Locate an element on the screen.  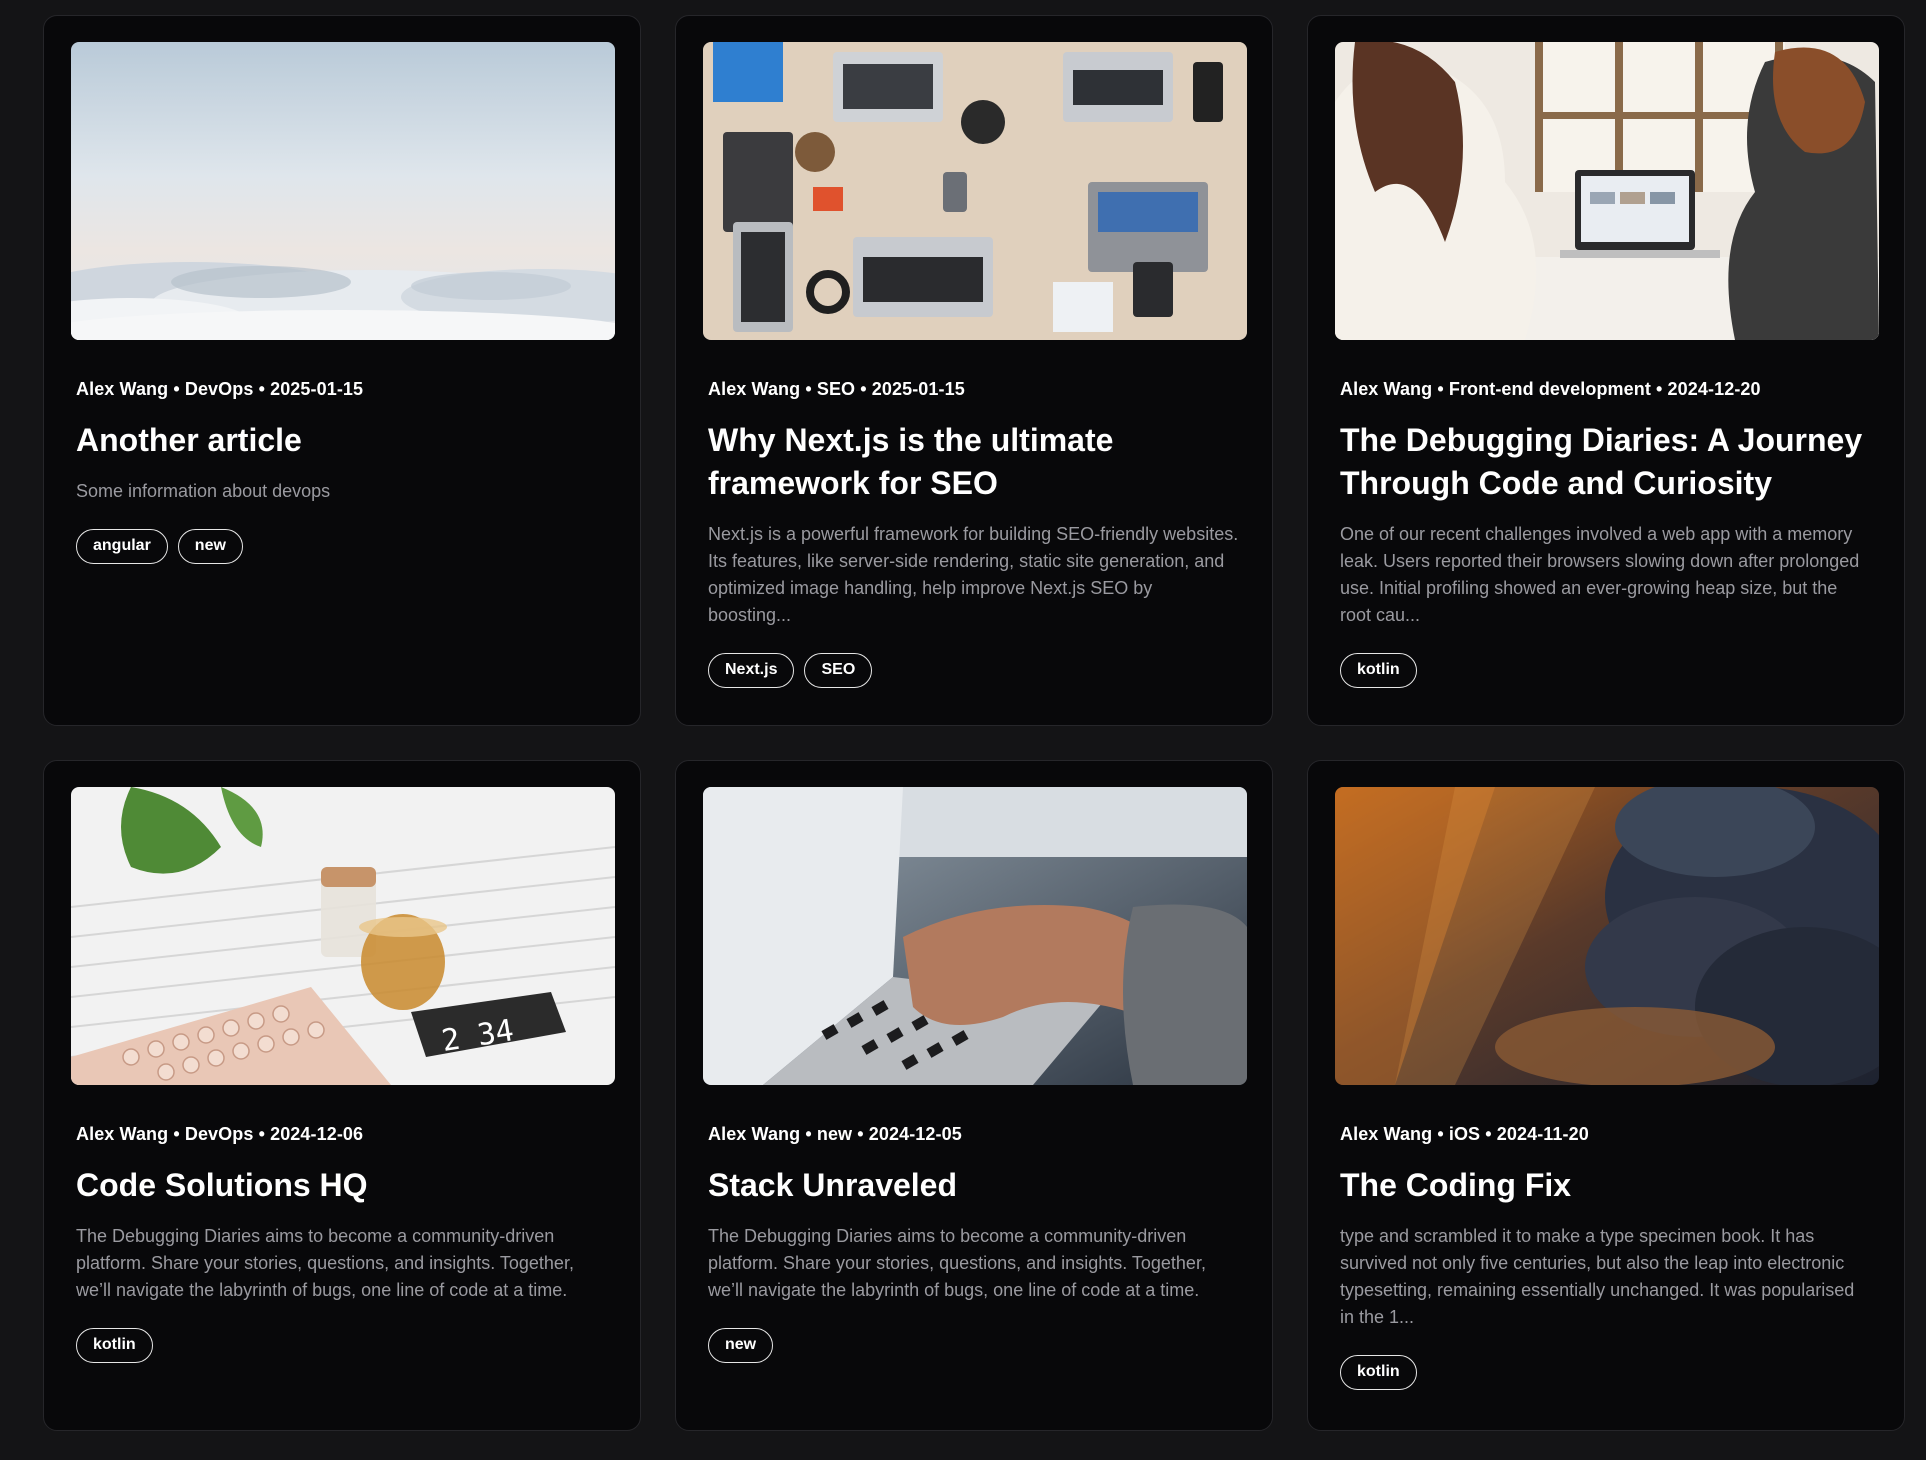
typing-laptop-image is located at coordinates (975, 936).